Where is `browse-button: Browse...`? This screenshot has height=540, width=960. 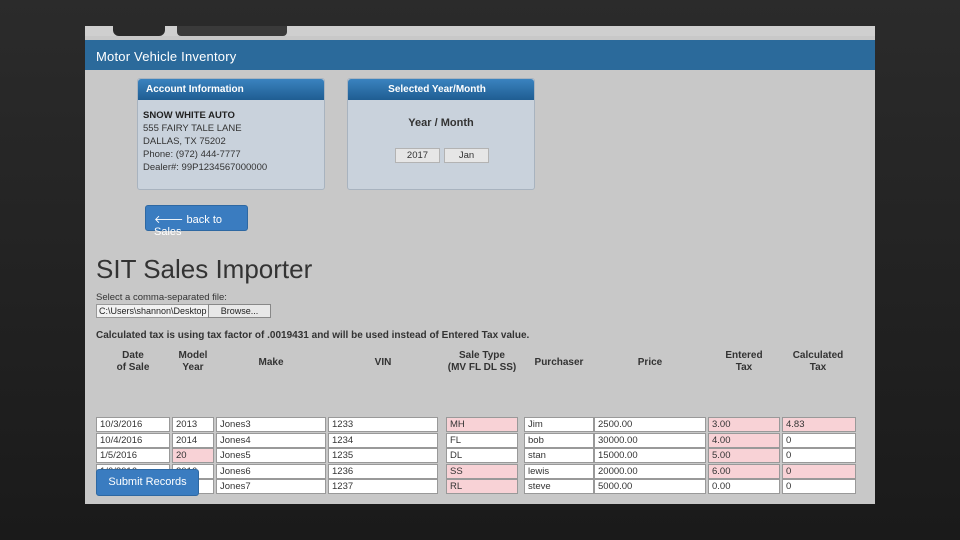
browse-button: Browse... is located at coordinates (239, 311).